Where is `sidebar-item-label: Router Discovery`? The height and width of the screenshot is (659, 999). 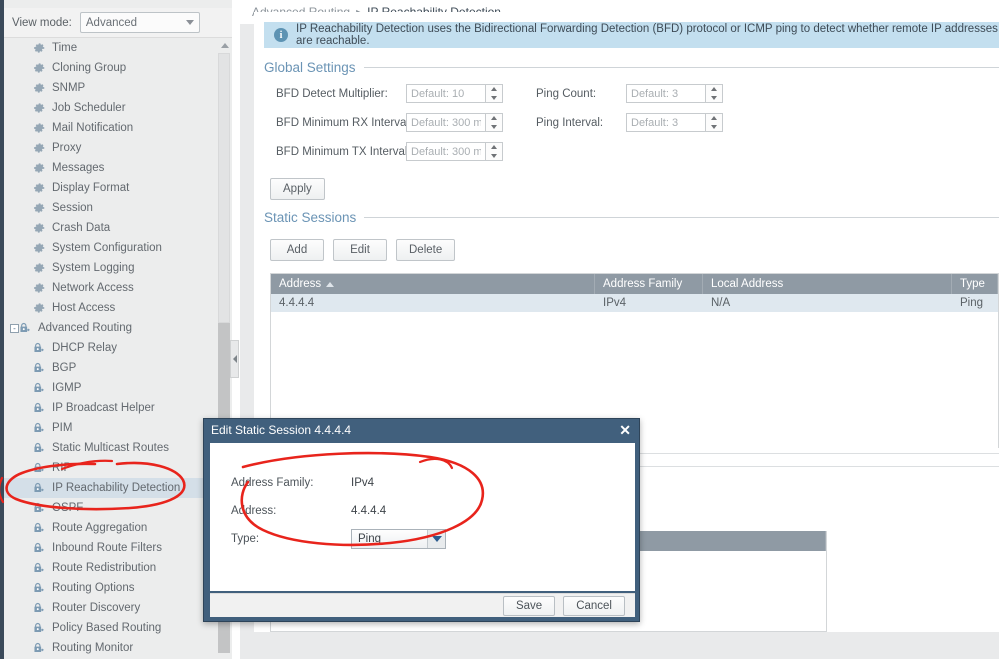
sidebar-item-label: Router Discovery is located at coordinates (96, 608).